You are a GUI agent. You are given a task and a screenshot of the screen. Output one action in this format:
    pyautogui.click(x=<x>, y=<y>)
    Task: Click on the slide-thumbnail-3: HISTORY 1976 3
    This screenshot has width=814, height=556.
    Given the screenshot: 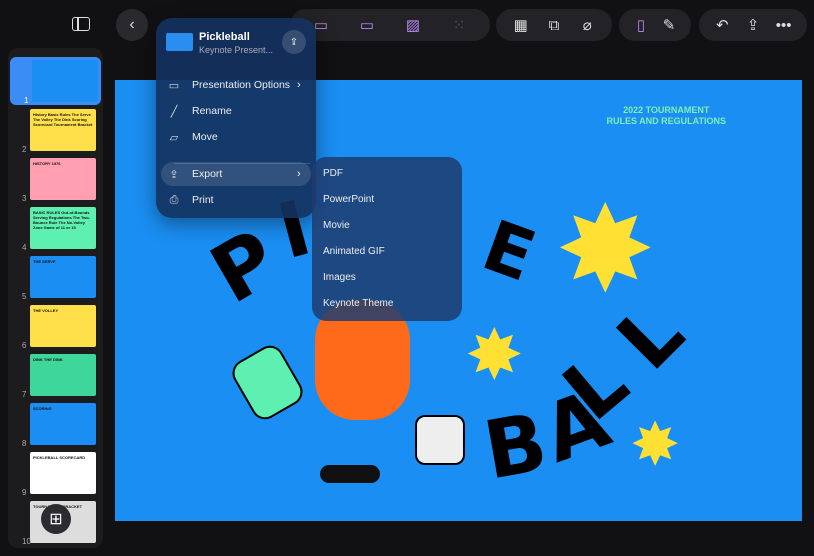 What is the action you would take?
    pyautogui.click(x=55, y=179)
    